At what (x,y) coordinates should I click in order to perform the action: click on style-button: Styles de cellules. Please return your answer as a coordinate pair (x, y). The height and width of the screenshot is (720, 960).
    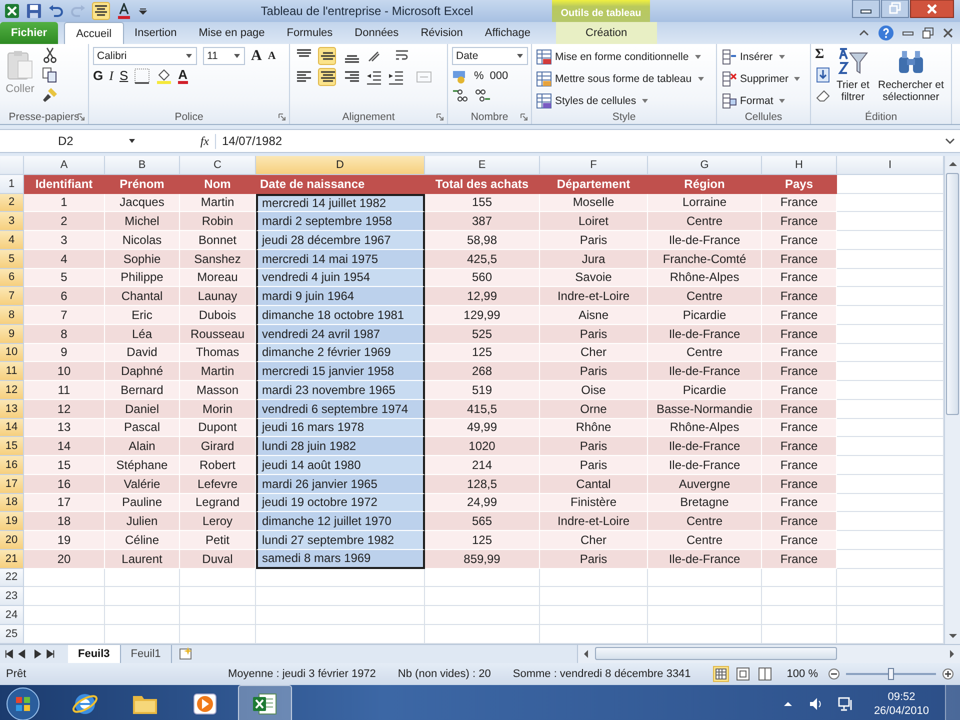
    Looking at the image, I should click on (624, 100).